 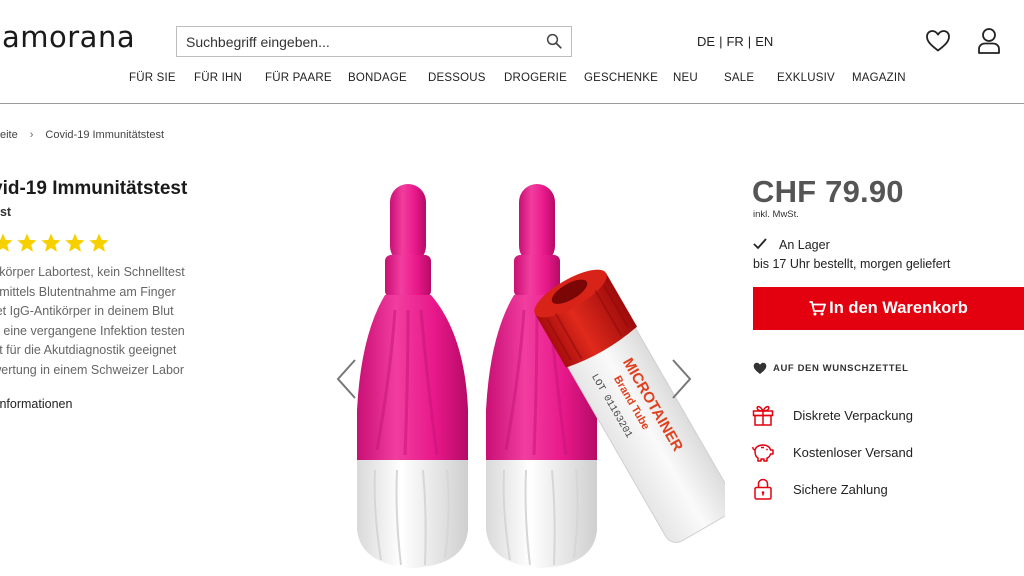 What do you see at coordinates (760, 244) in the screenshot?
I see `checkmark-icon` at bounding box center [760, 244].